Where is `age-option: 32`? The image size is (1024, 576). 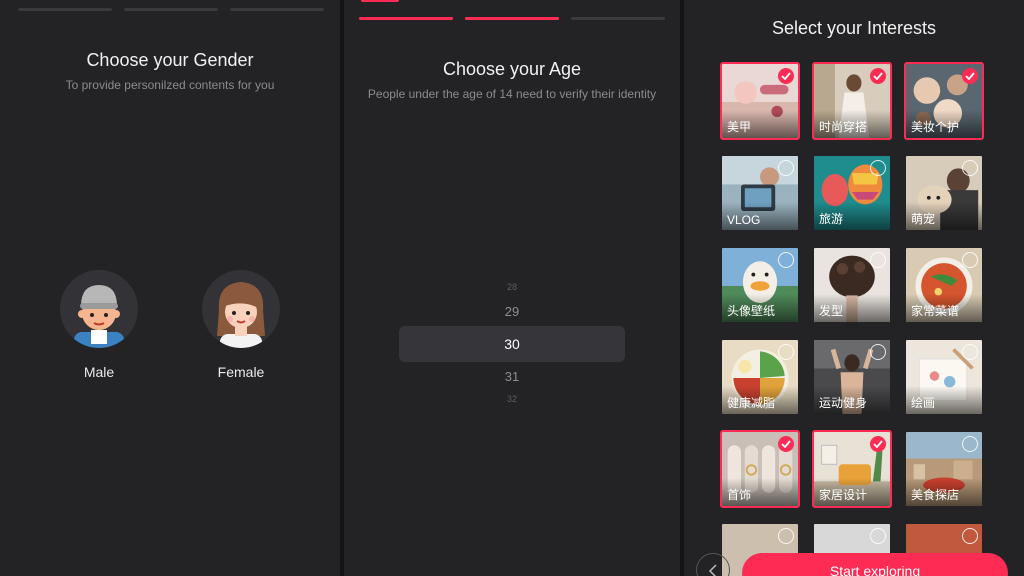 age-option: 32 is located at coordinates (512, 399).